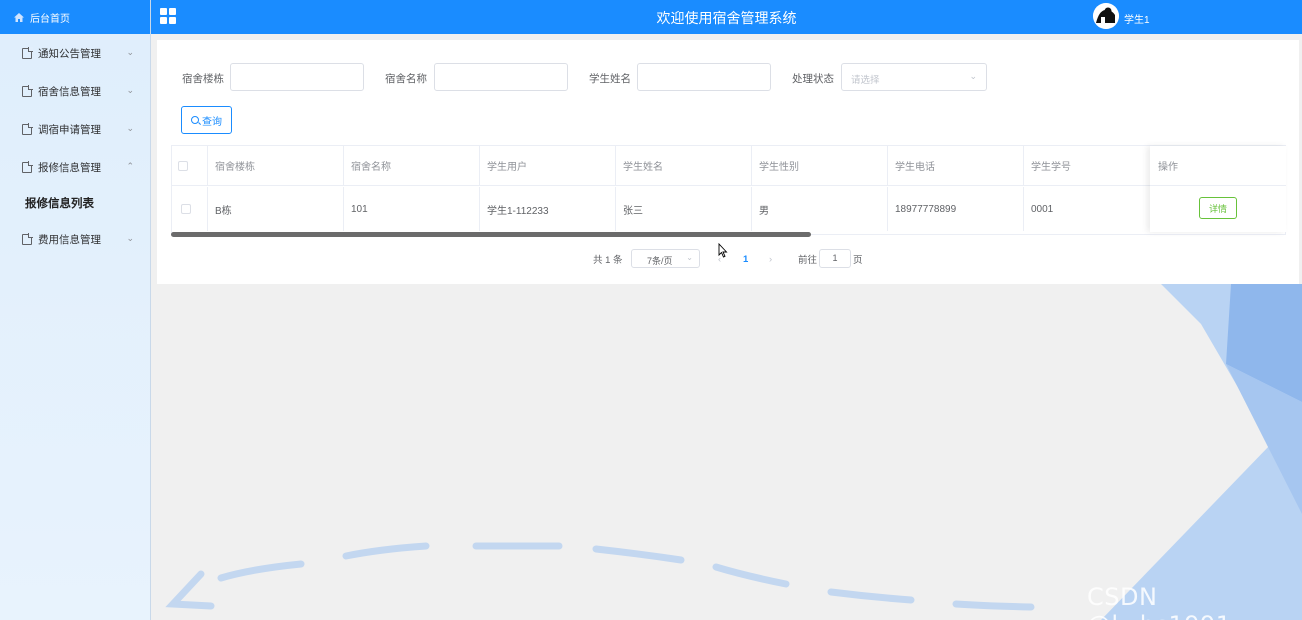 This screenshot has height=620, width=1302. What do you see at coordinates (770, 259) in the screenshot?
I see `next-page-icon: ›` at bounding box center [770, 259].